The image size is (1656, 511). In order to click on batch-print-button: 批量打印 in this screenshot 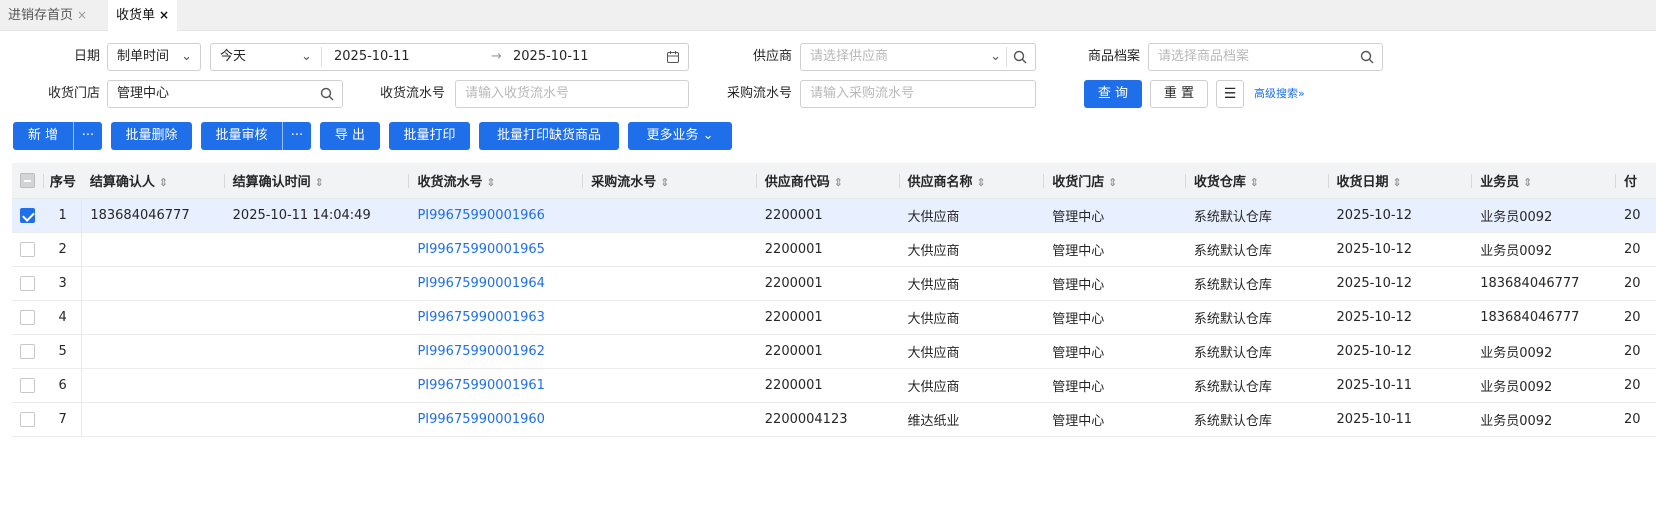, I will do `click(429, 136)`.